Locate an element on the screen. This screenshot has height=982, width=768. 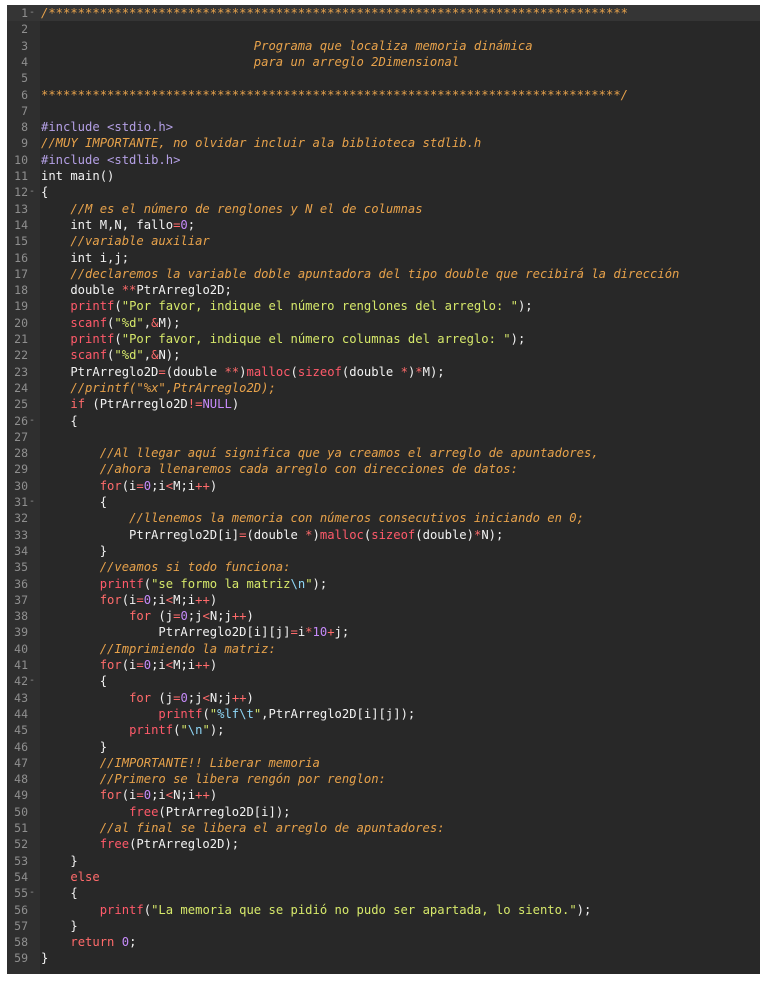
code-line: 35 //veamos si todo funciona: is located at coordinates (383, 567).